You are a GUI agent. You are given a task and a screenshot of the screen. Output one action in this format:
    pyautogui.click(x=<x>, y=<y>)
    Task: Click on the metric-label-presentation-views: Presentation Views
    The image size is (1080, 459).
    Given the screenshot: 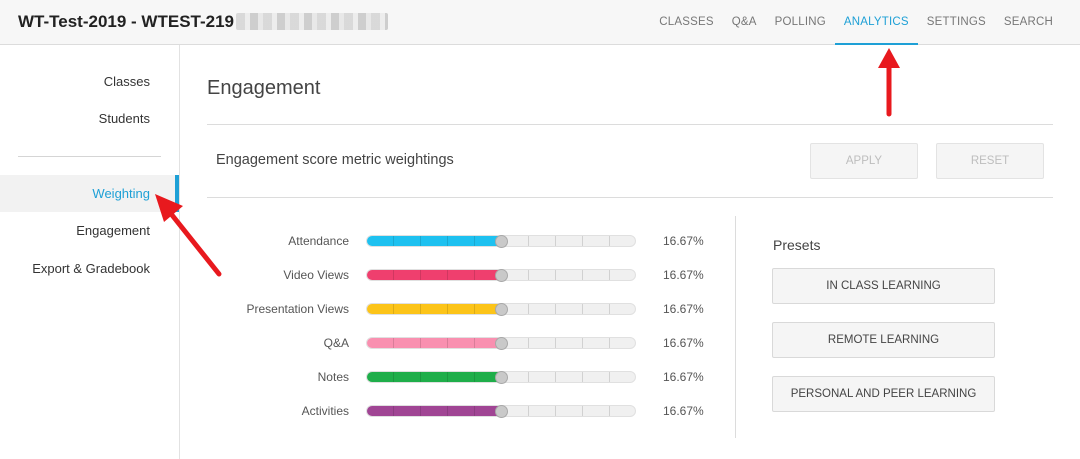 What is the action you would take?
    pyautogui.click(x=297, y=309)
    